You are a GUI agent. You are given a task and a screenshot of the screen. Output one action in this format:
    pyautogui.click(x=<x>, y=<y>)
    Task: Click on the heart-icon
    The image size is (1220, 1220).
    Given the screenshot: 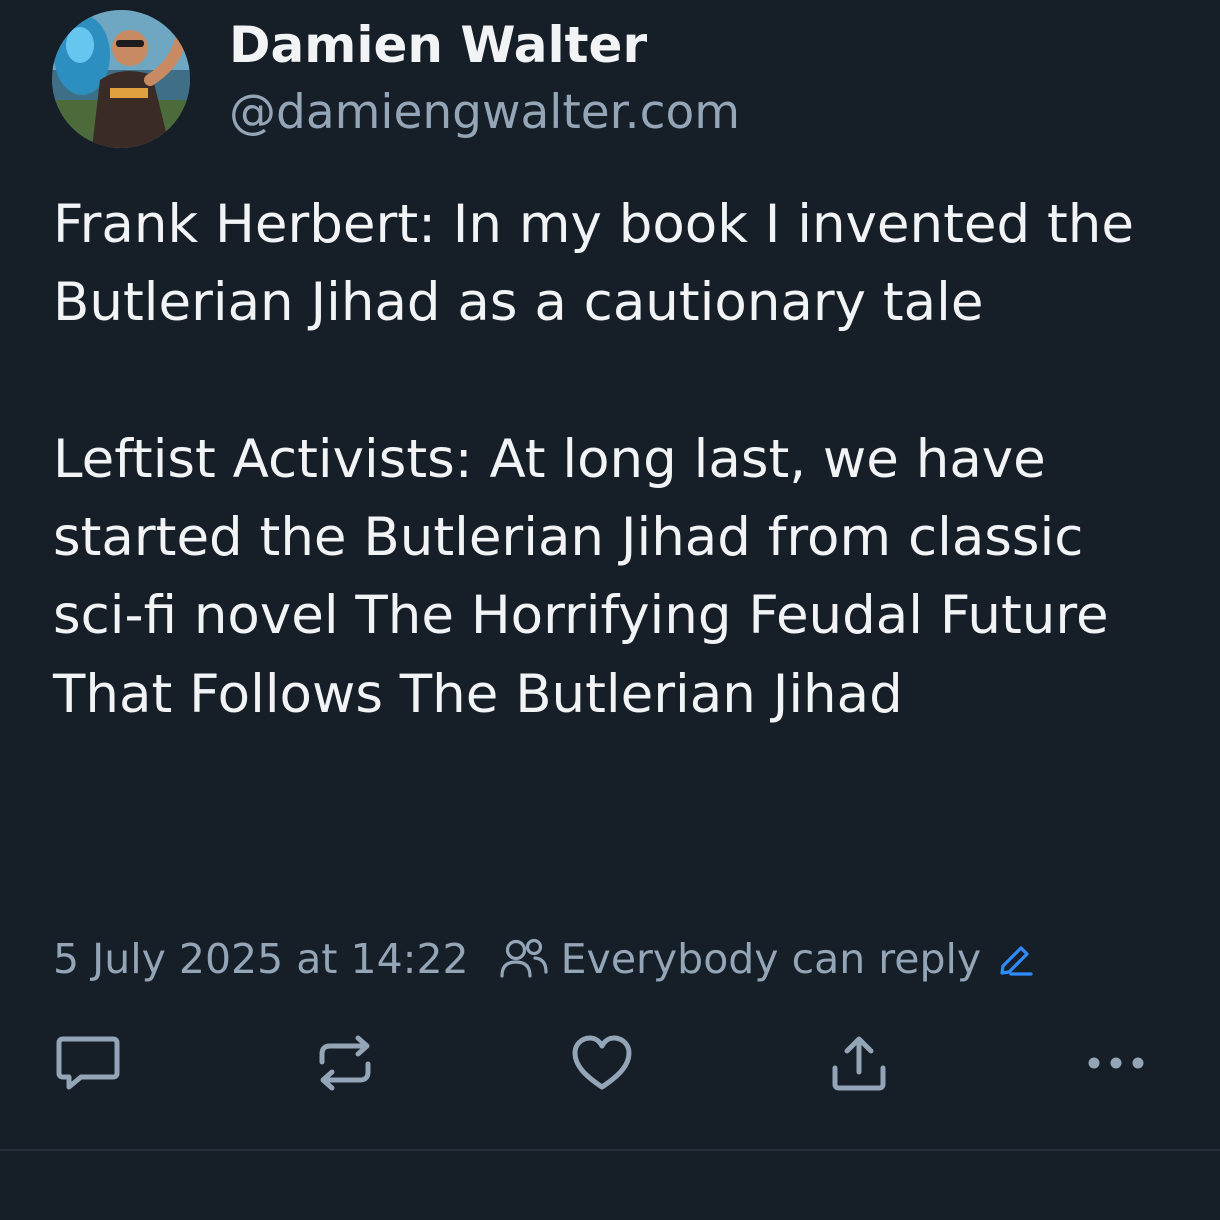 What is the action you would take?
    pyautogui.click(x=602, y=1065)
    